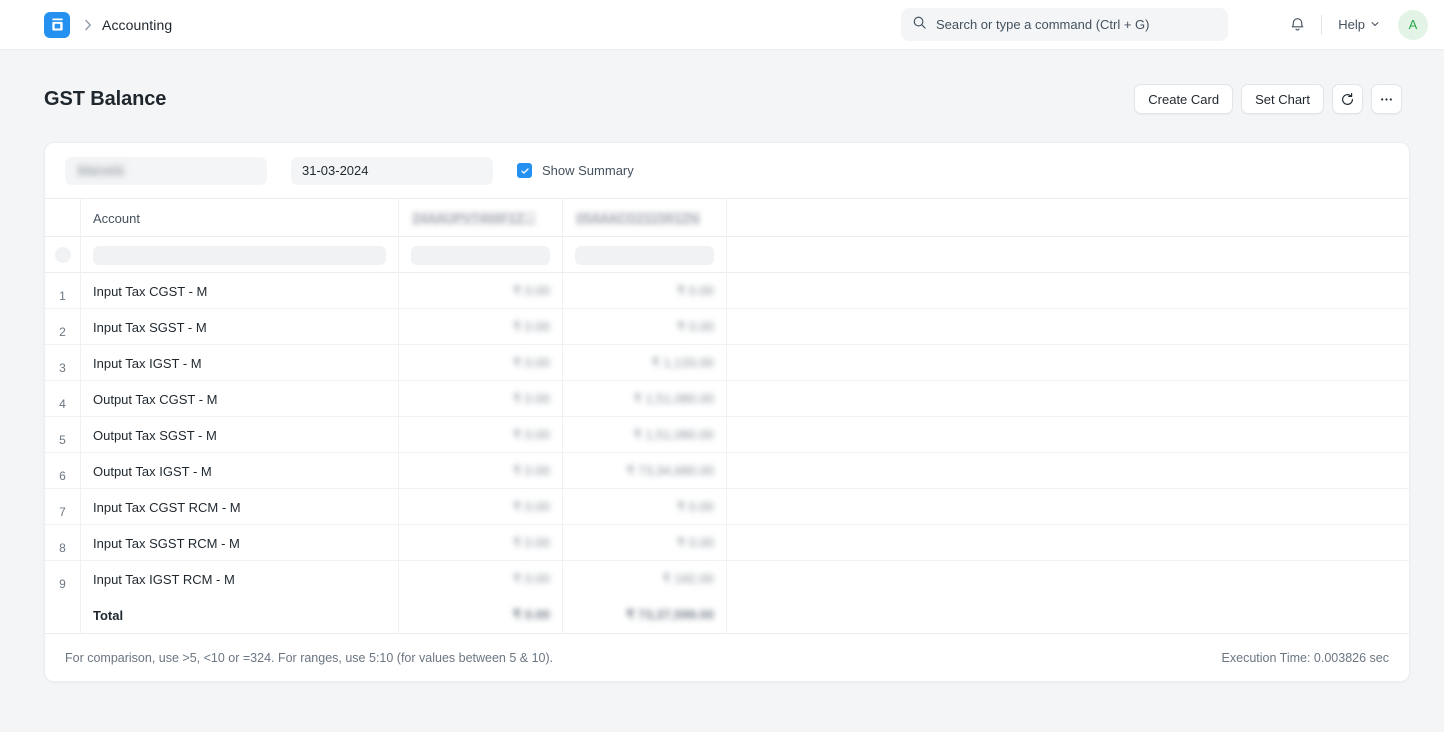 The height and width of the screenshot is (732, 1444). What do you see at coordinates (1305, 657) in the screenshot?
I see `execution-time: Execution Time: 0.003826 sec` at bounding box center [1305, 657].